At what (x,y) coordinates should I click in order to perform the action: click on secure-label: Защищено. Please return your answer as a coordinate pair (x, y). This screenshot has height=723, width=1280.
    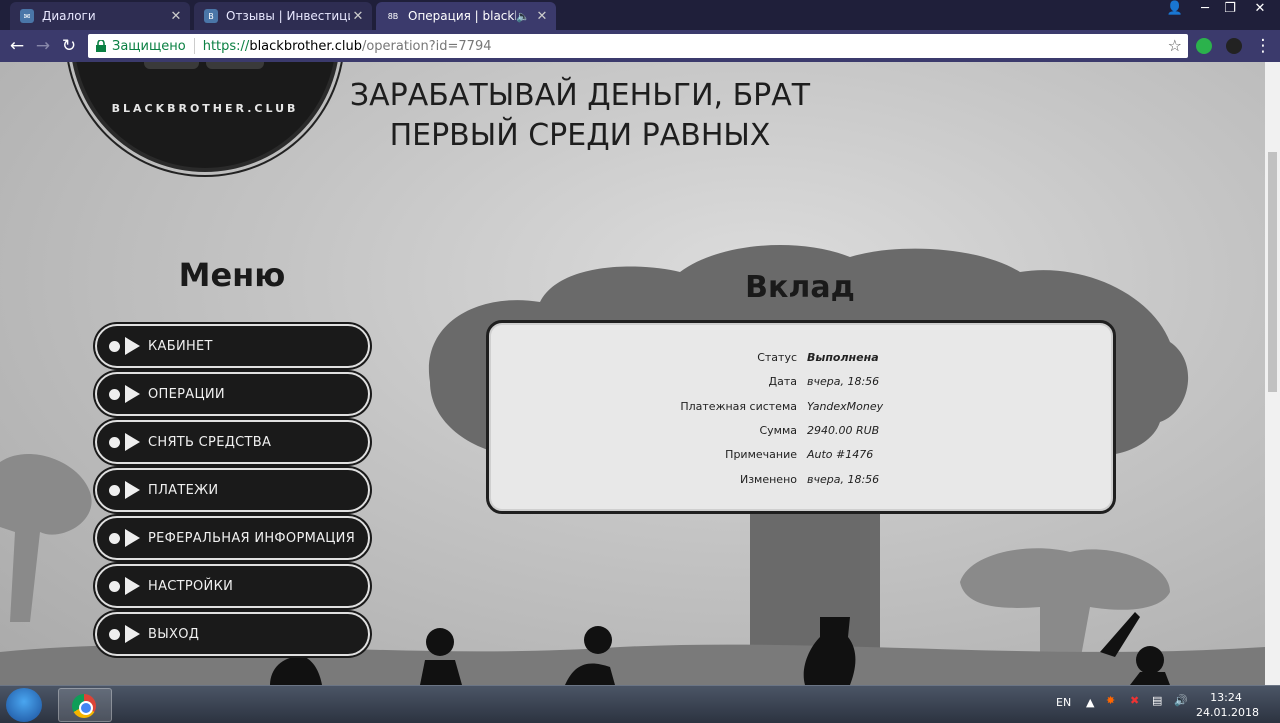
    Looking at the image, I should click on (149, 46).